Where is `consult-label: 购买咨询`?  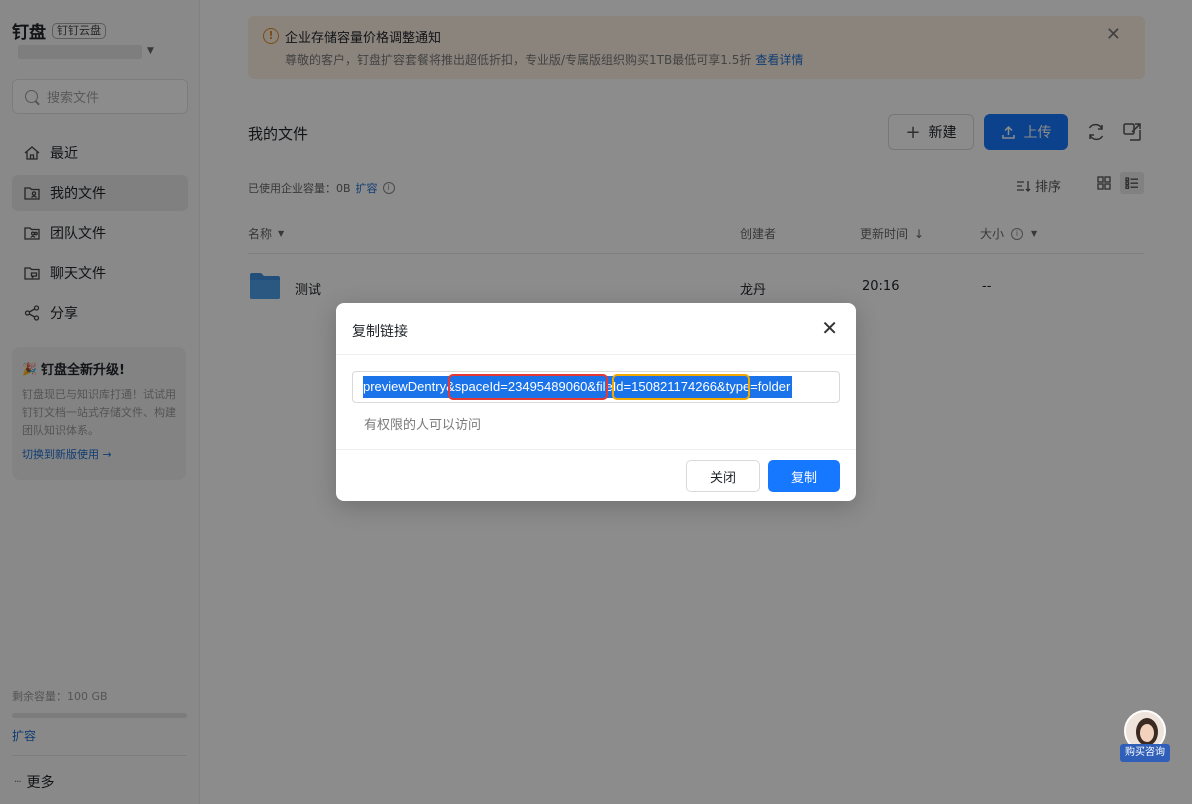
consult-label: 购买咨询 is located at coordinates (1145, 753).